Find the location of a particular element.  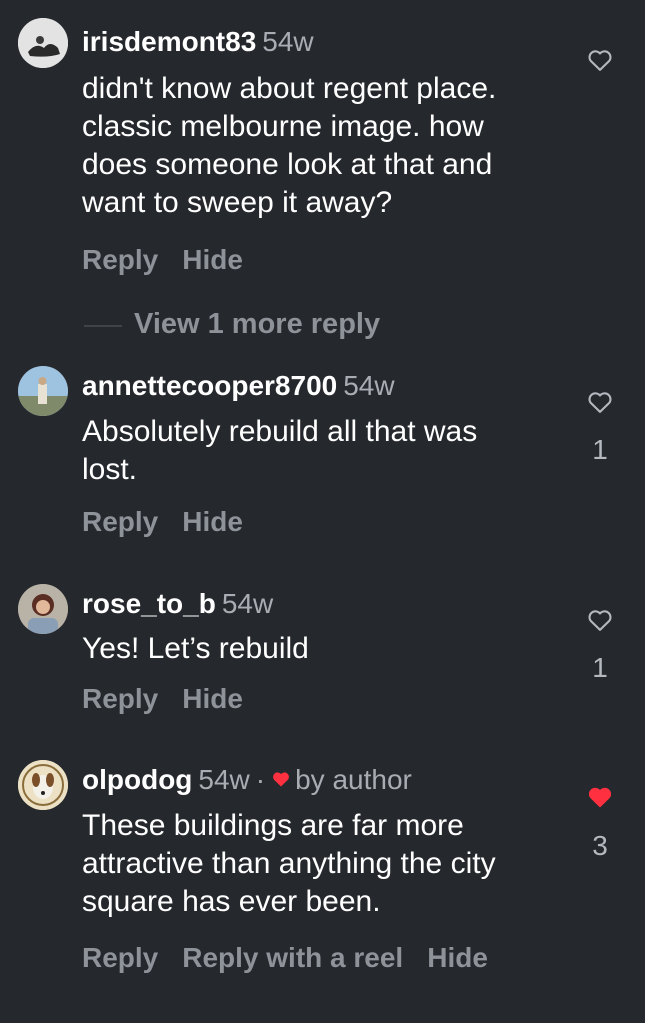

like-count: 3 is located at coordinates (600, 845).